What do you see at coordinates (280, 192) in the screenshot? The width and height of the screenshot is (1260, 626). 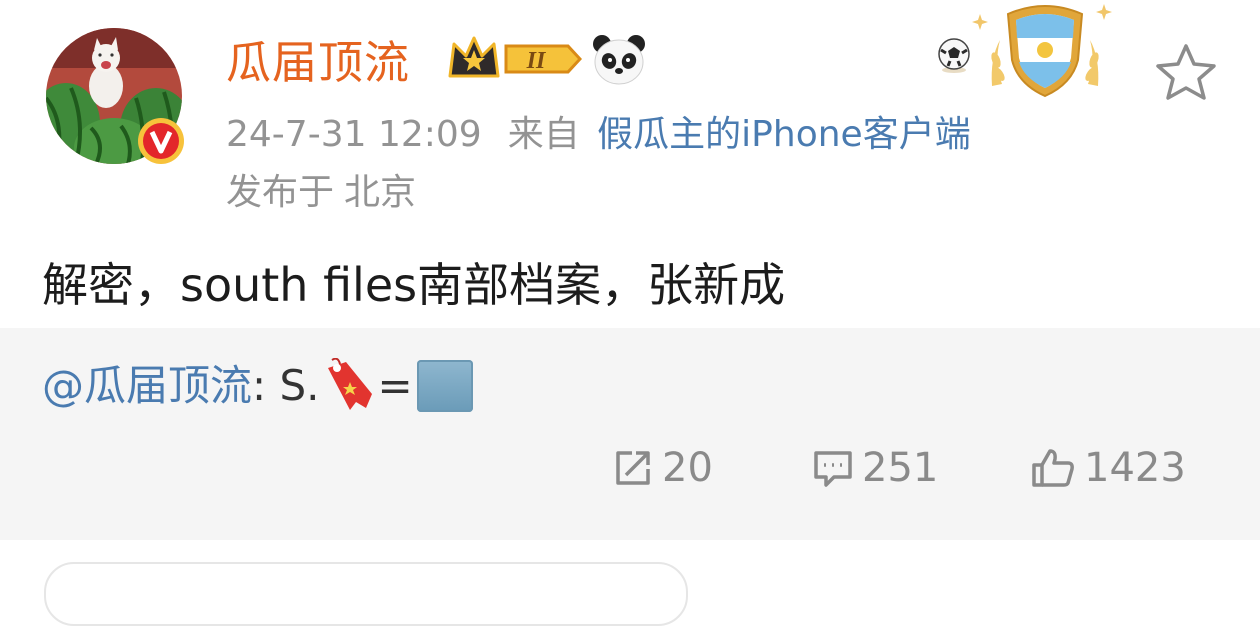 I see `location-prefix: 发布于` at bounding box center [280, 192].